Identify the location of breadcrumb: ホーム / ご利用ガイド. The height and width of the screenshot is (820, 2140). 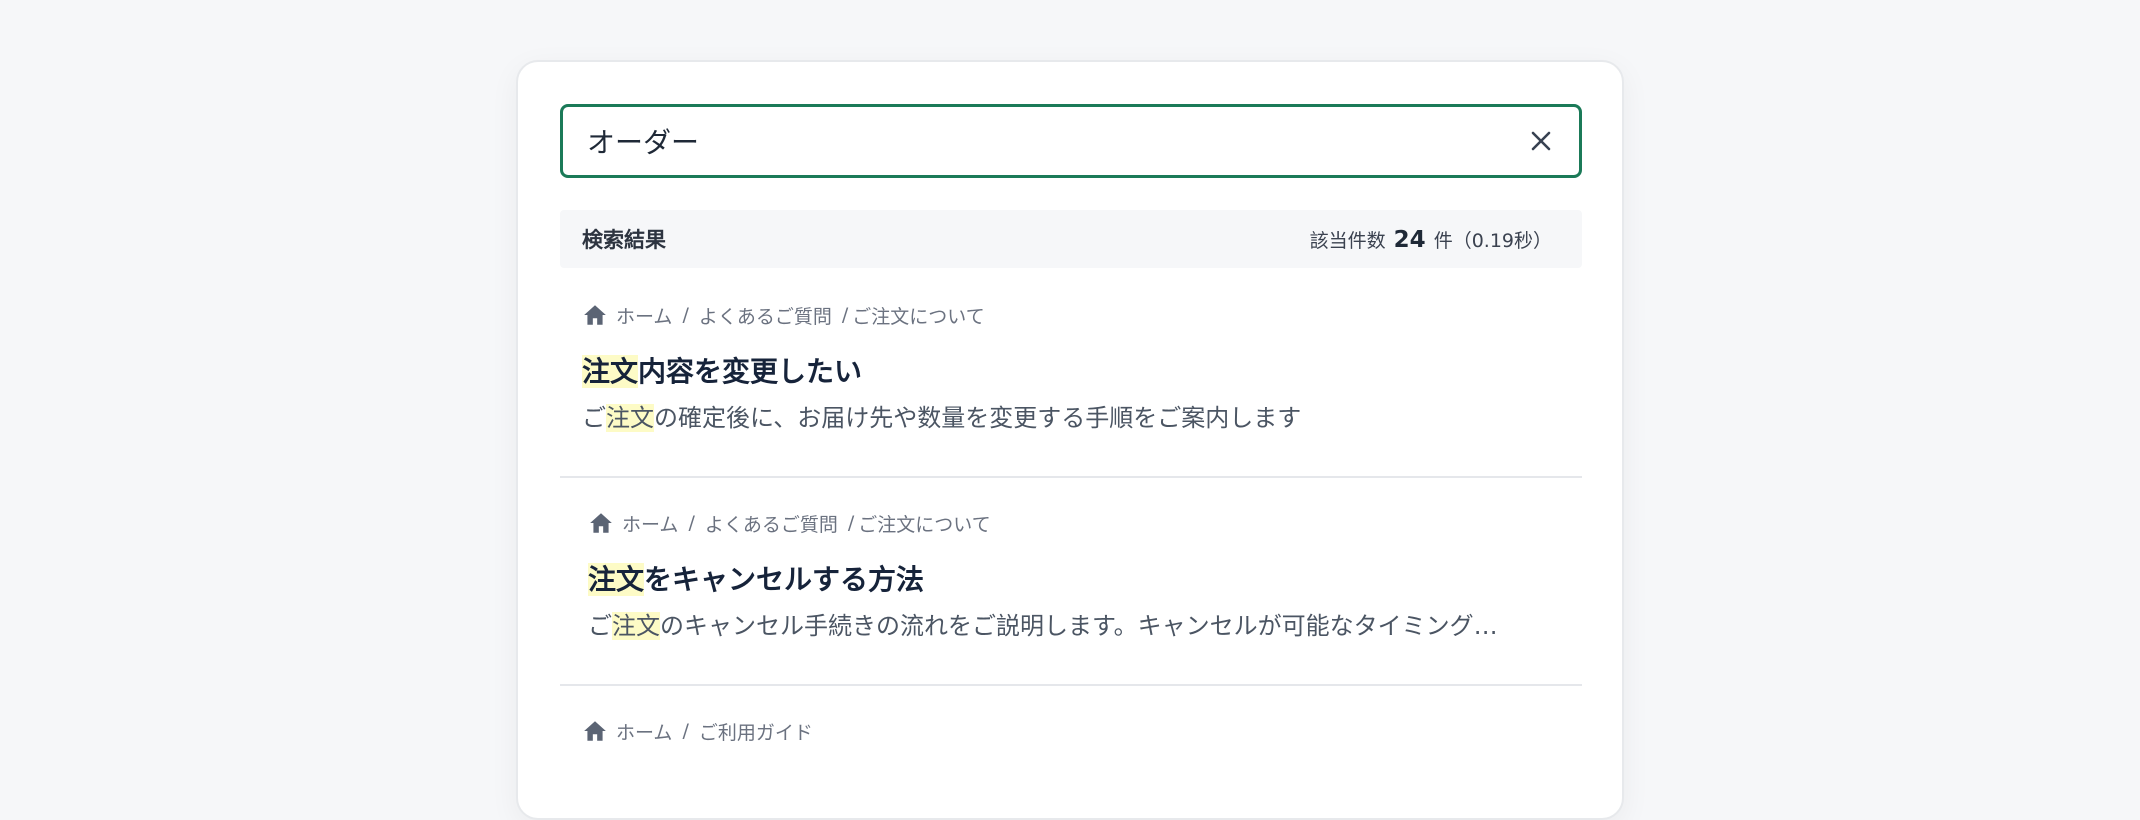
(1082, 731).